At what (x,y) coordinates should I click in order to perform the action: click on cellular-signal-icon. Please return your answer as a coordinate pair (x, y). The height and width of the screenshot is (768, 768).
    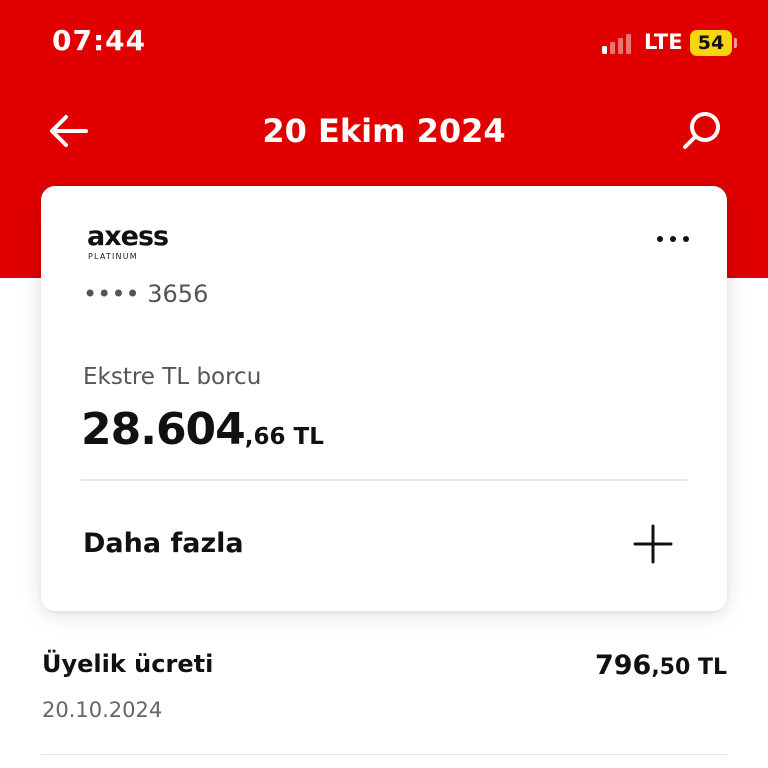
    Looking at the image, I should click on (619, 43).